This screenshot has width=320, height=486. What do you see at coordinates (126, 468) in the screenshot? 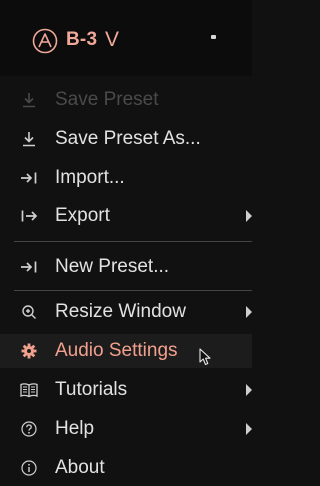
I see `menu-item-about: About` at bounding box center [126, 468].